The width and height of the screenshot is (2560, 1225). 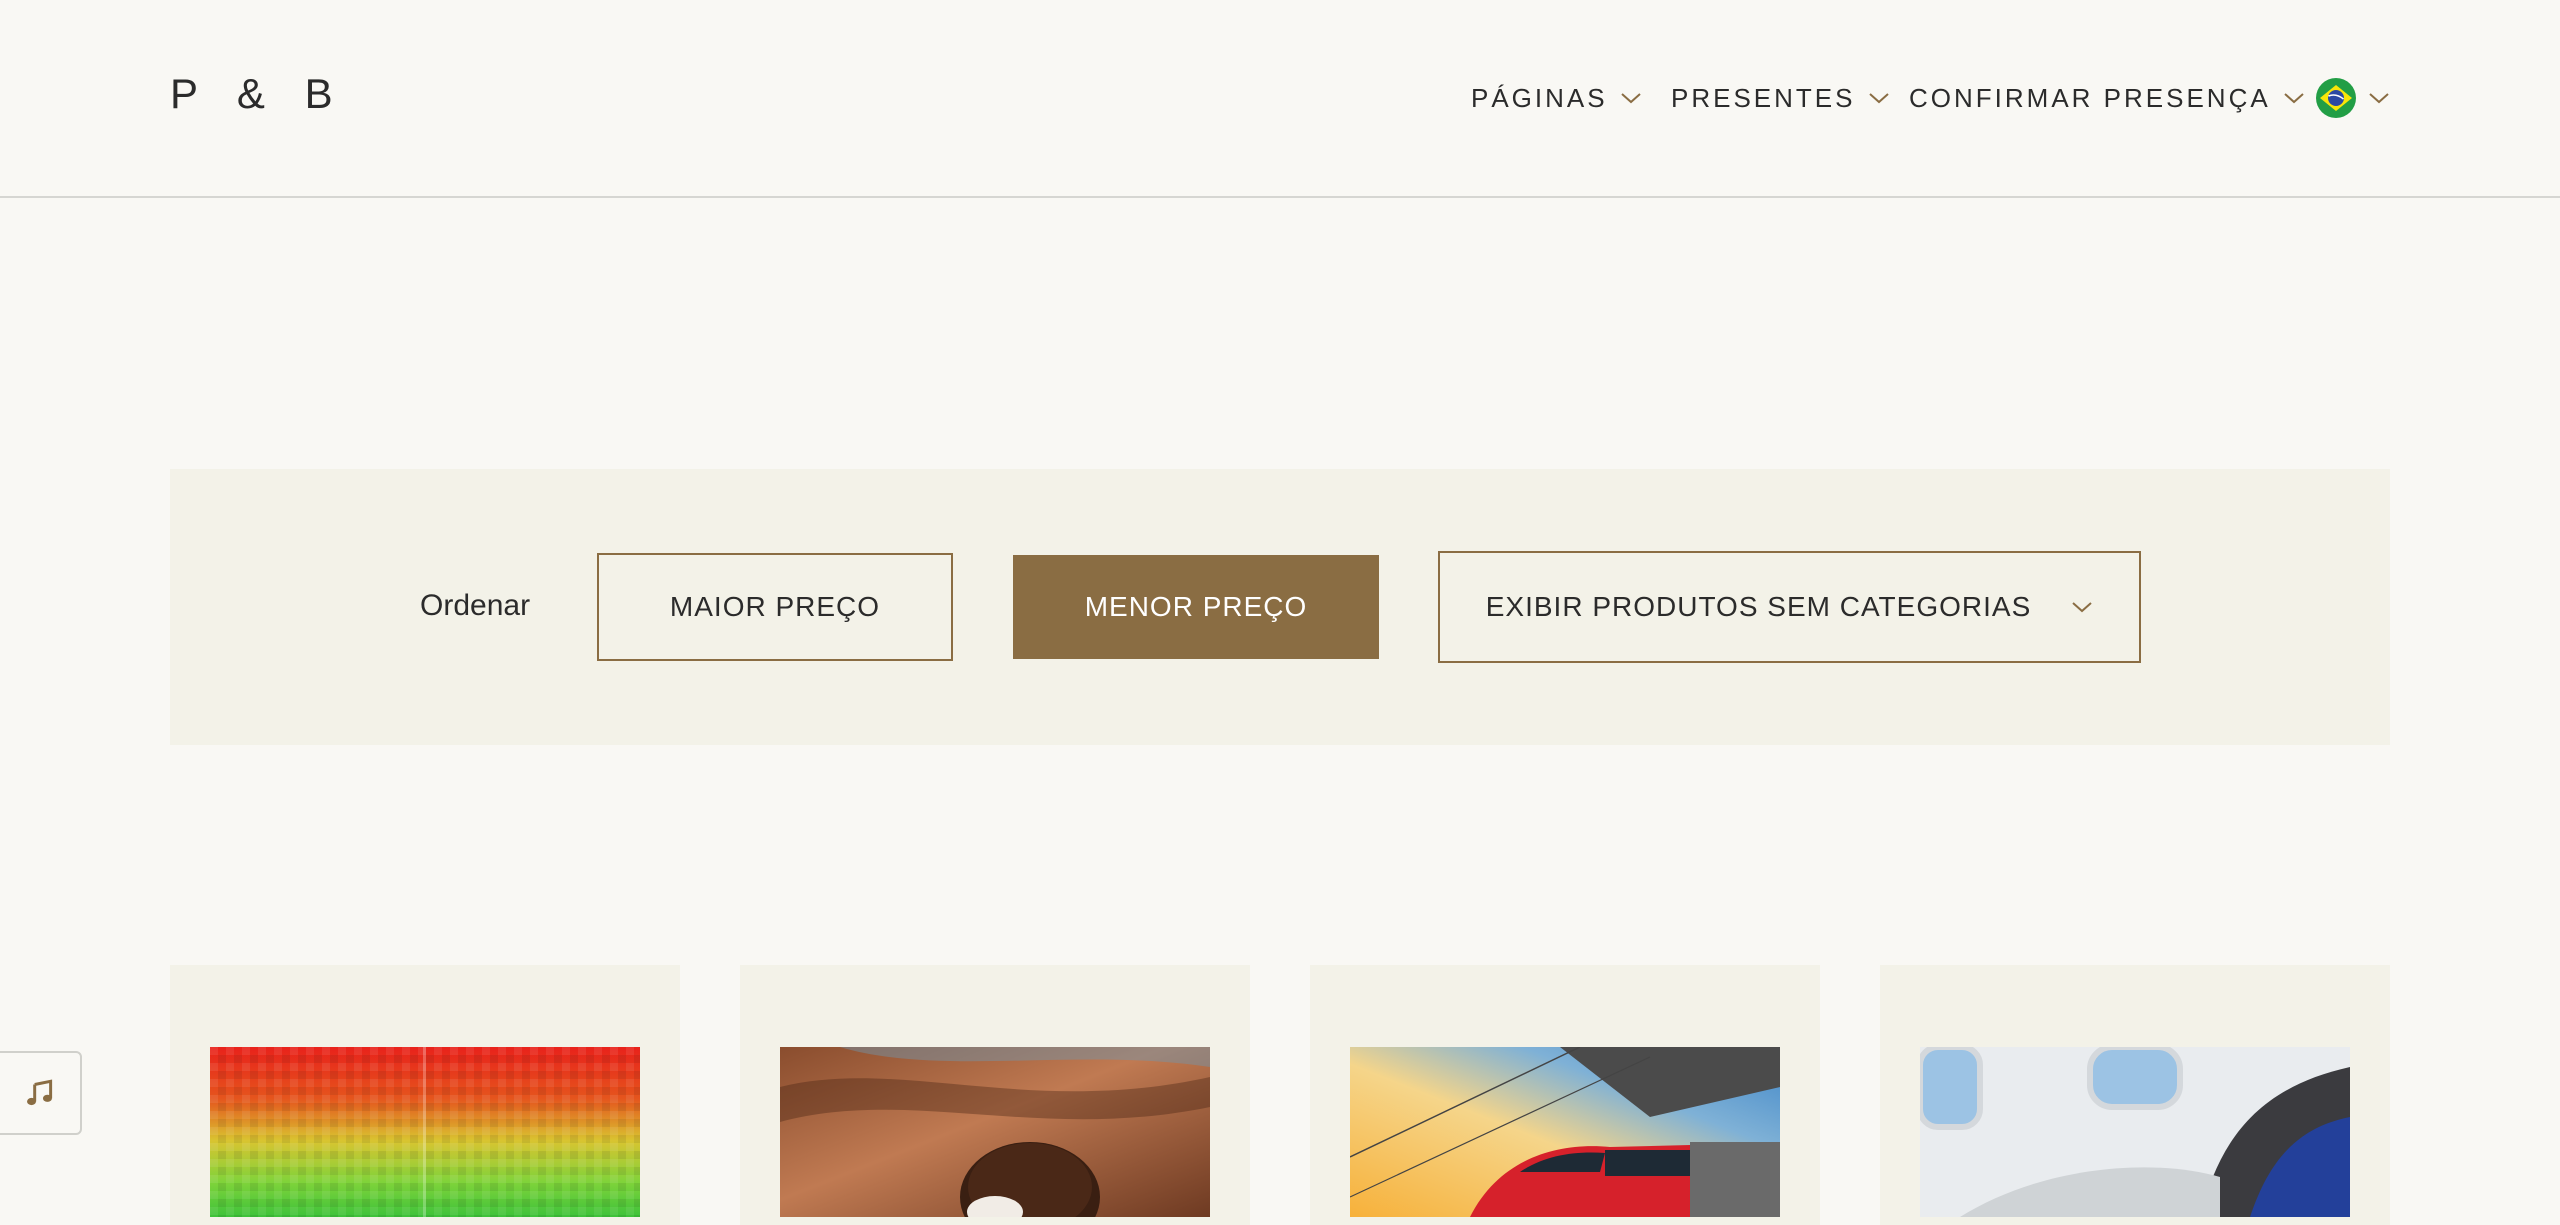 I want to click on brazil-flag-icon, so click(x=2336, y=98).